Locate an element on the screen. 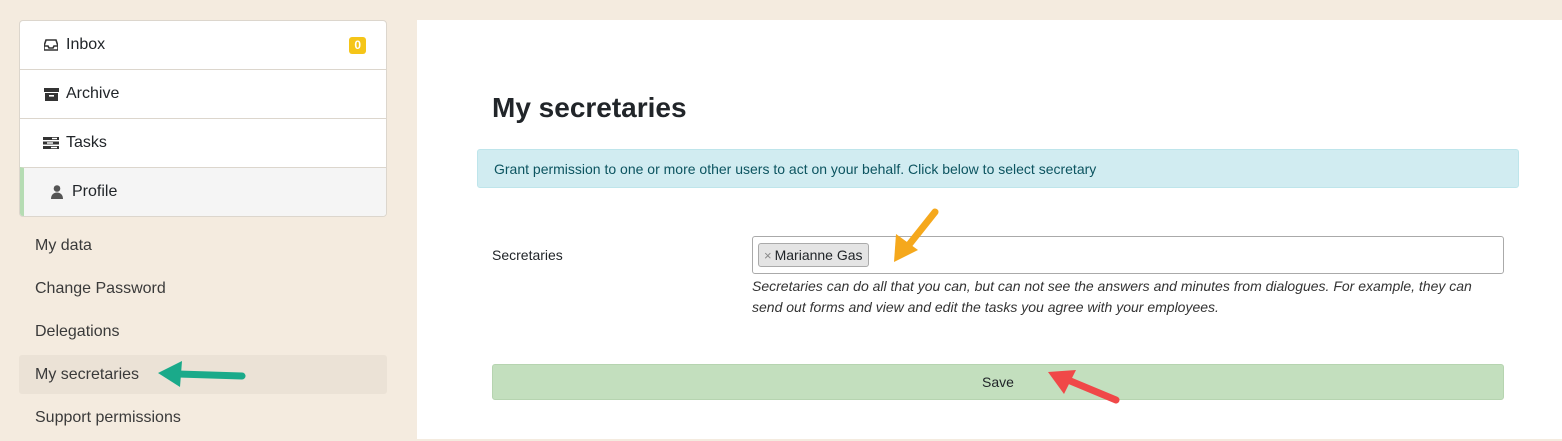 This screenshot has width=1562, height=441. selected-secretary-tag: × Marianne Gas is located at coordinates (813, 255).